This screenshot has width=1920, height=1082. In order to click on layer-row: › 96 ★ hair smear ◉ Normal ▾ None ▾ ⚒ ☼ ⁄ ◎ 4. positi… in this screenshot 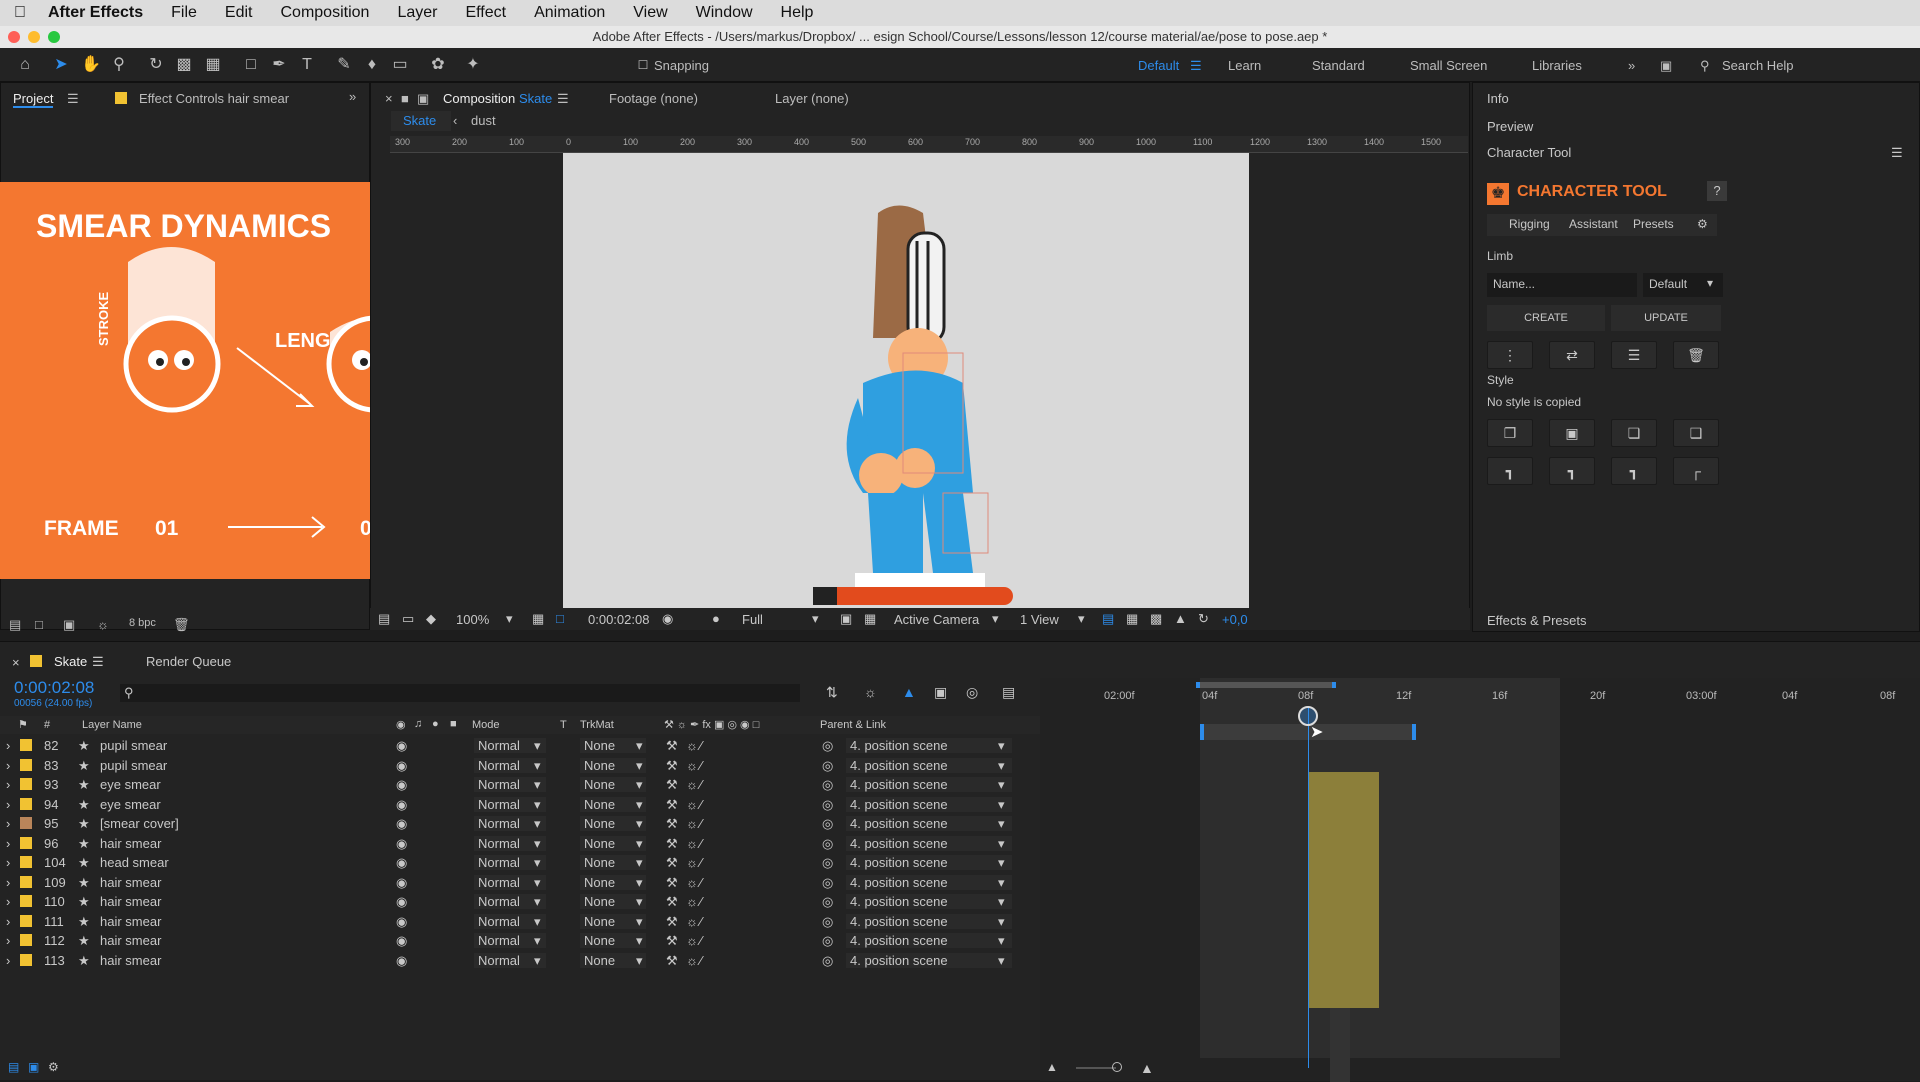, I will do `click(520, 843)`.